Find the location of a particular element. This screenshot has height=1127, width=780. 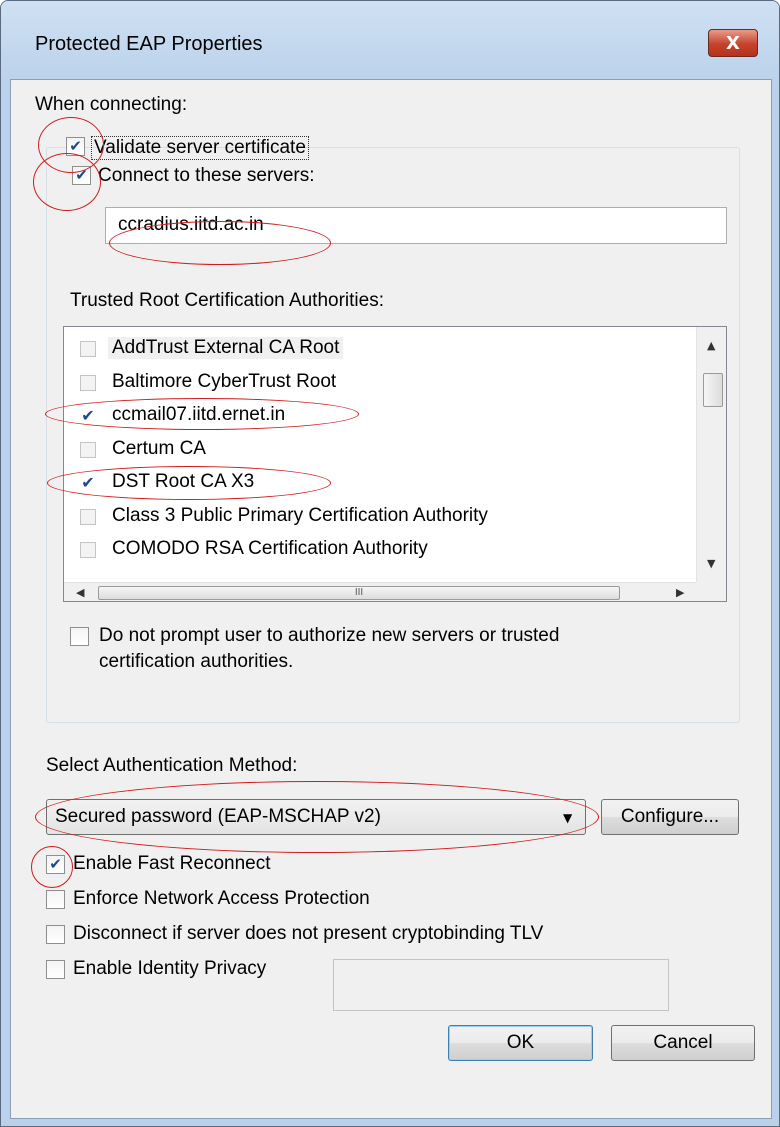

nap-label: Enforce Network Access Protection is located at coordinates (221, 899).